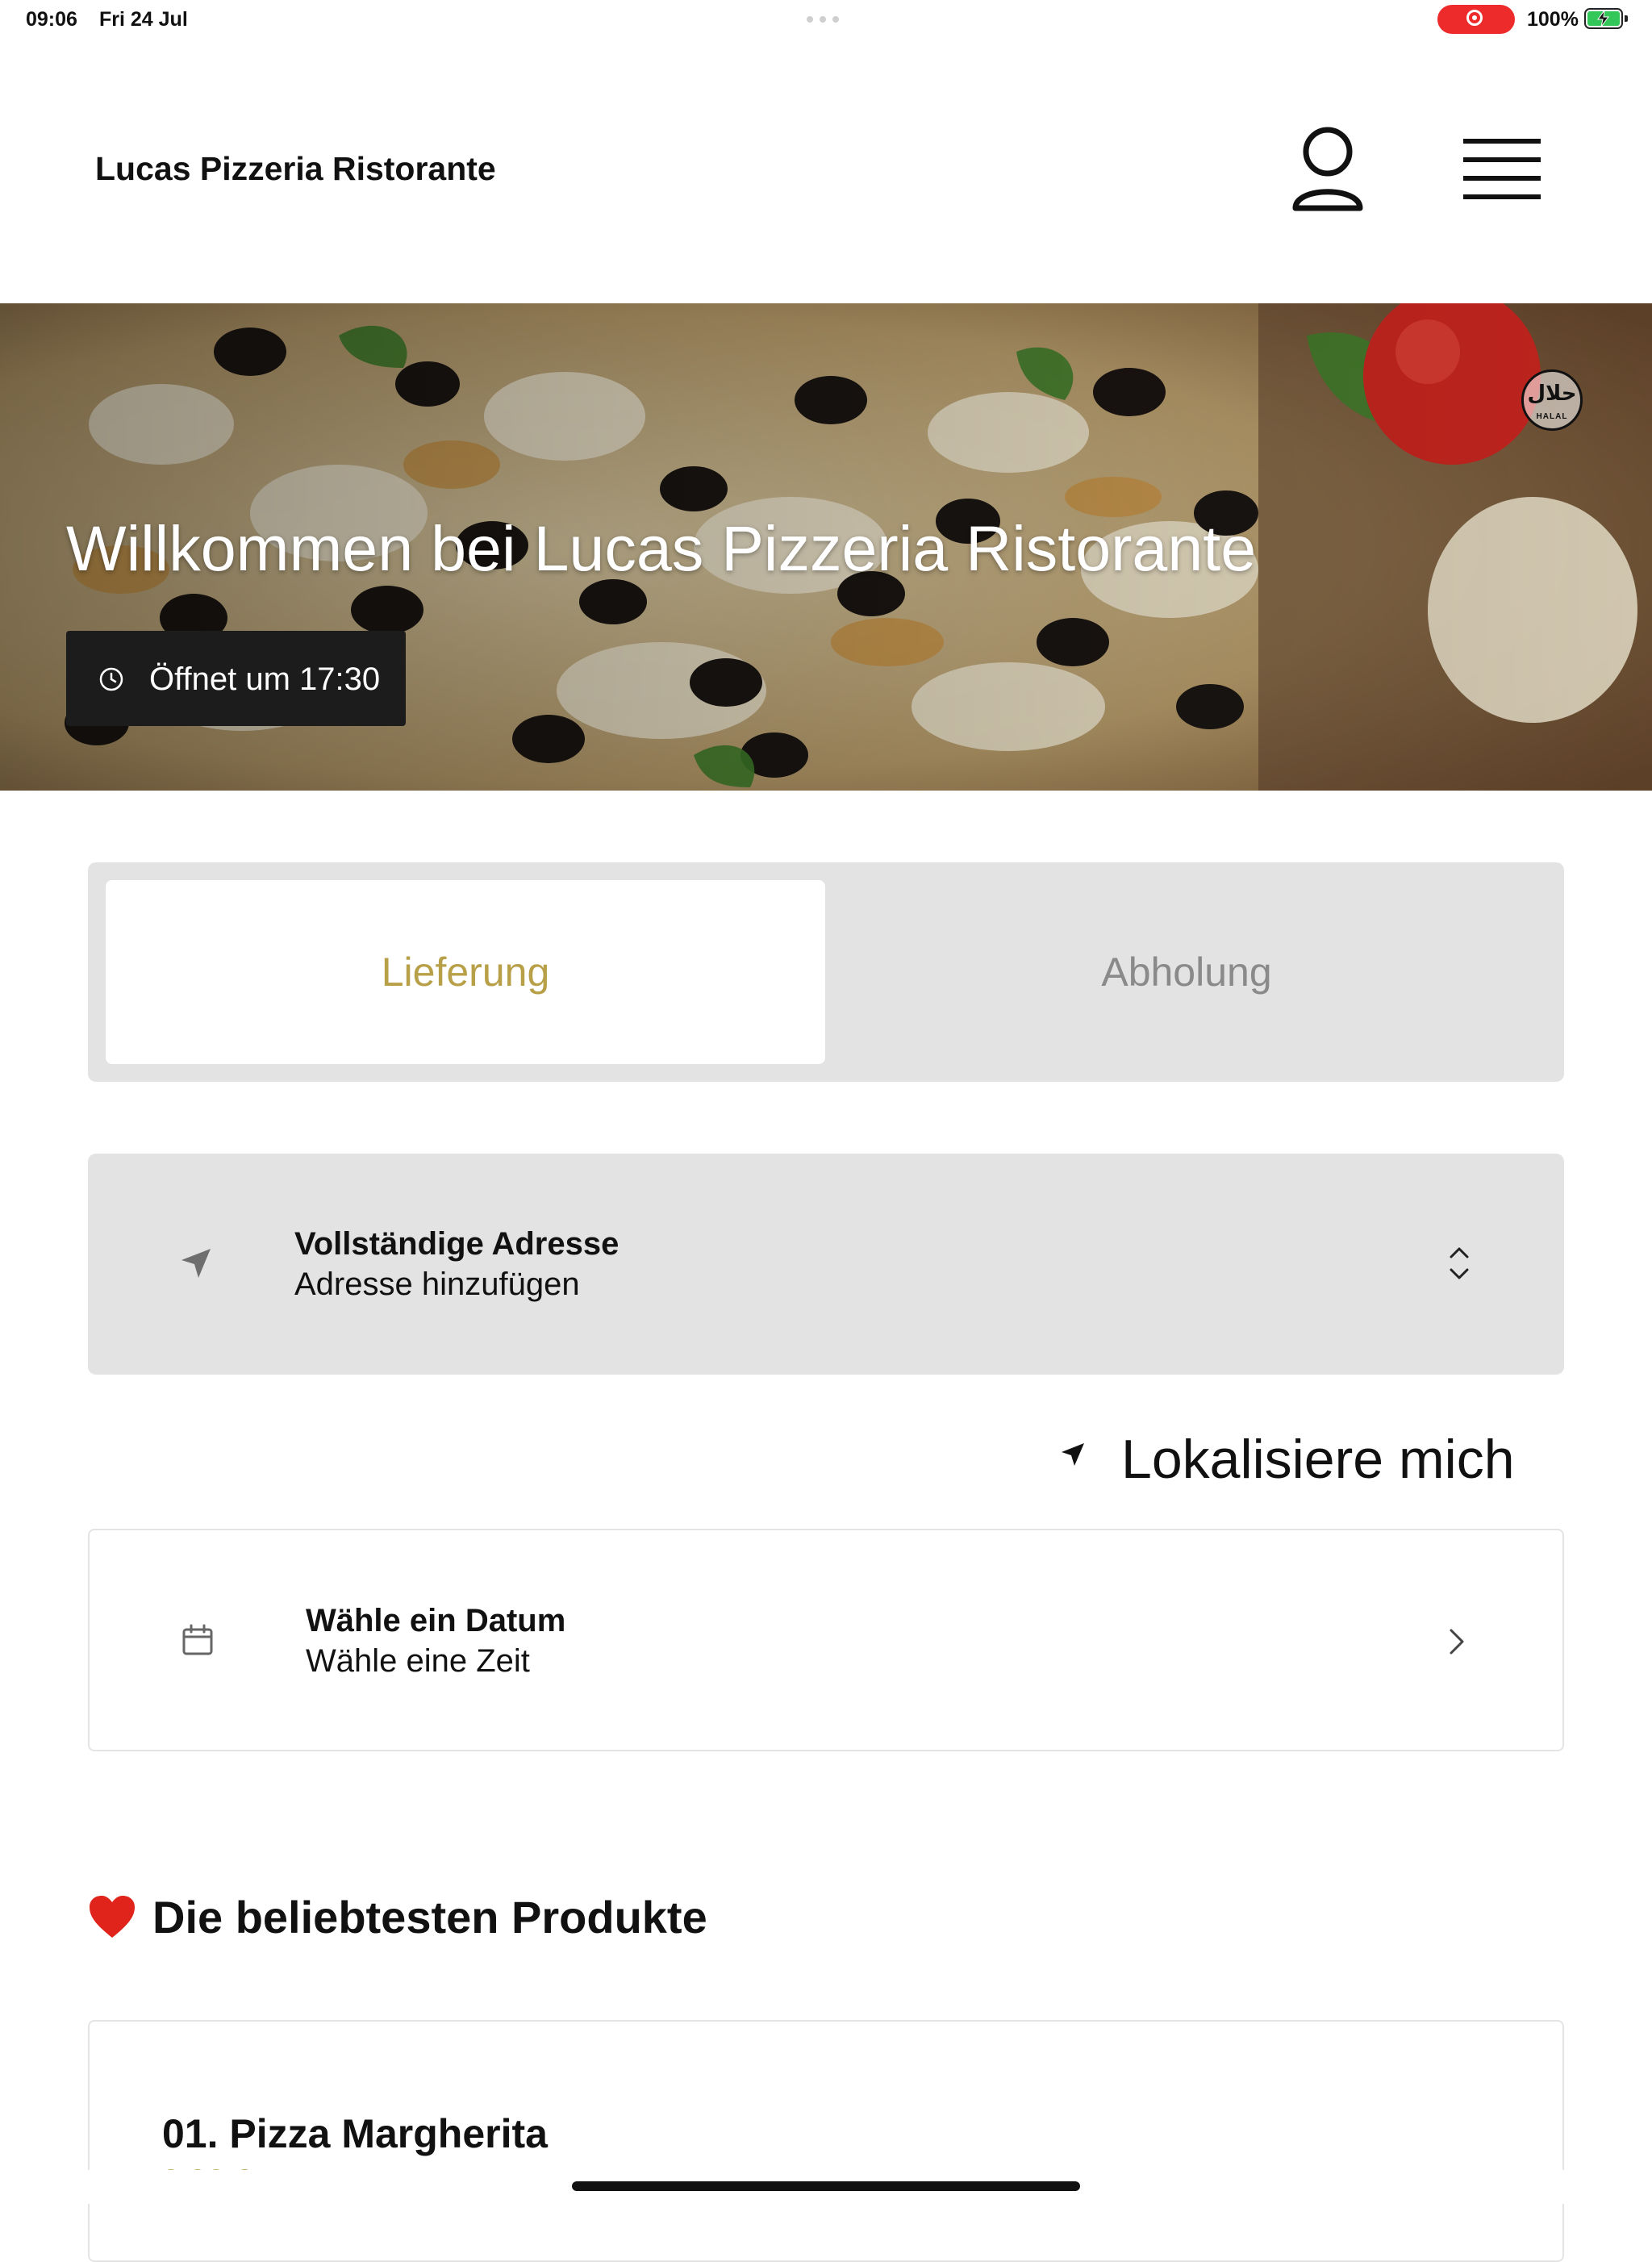 This screenshot has width=1652, height=2262. What do you see at coordinates (196, 1263) in the screenshot?
I see `navigation-arrow-icon` at bounding box center [196, 1263].